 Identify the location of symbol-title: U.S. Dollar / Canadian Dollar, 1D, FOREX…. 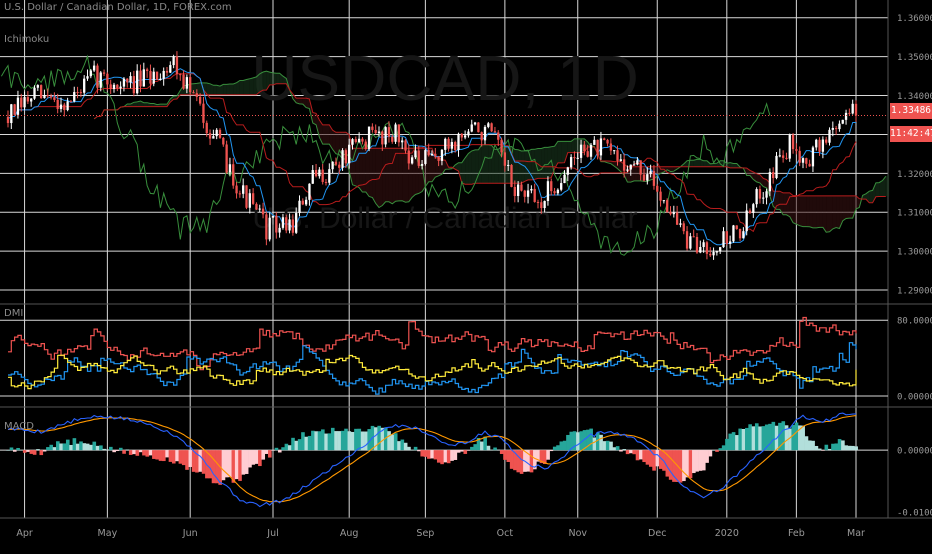
(118, 7).